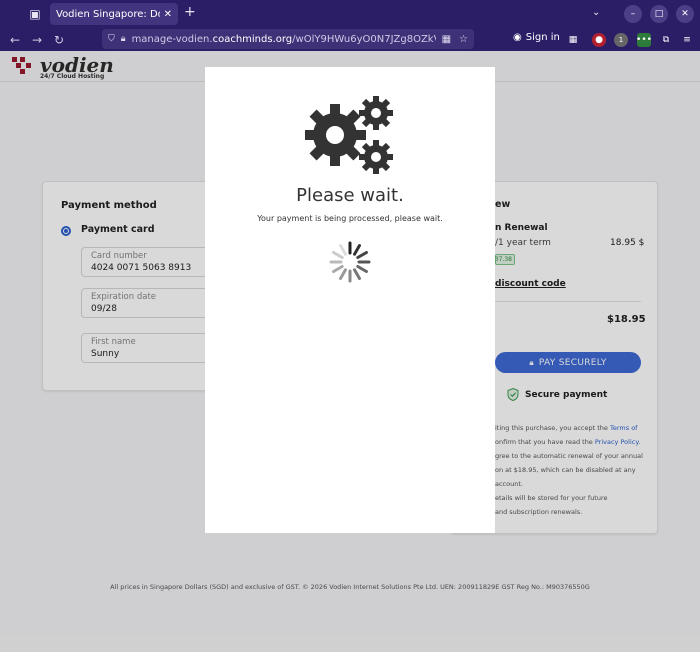 This screenshot has width=700, height=652. Describe the element at coordinates (190, 12) in the screenshot. I see `new-tab-icon: +` at that location.